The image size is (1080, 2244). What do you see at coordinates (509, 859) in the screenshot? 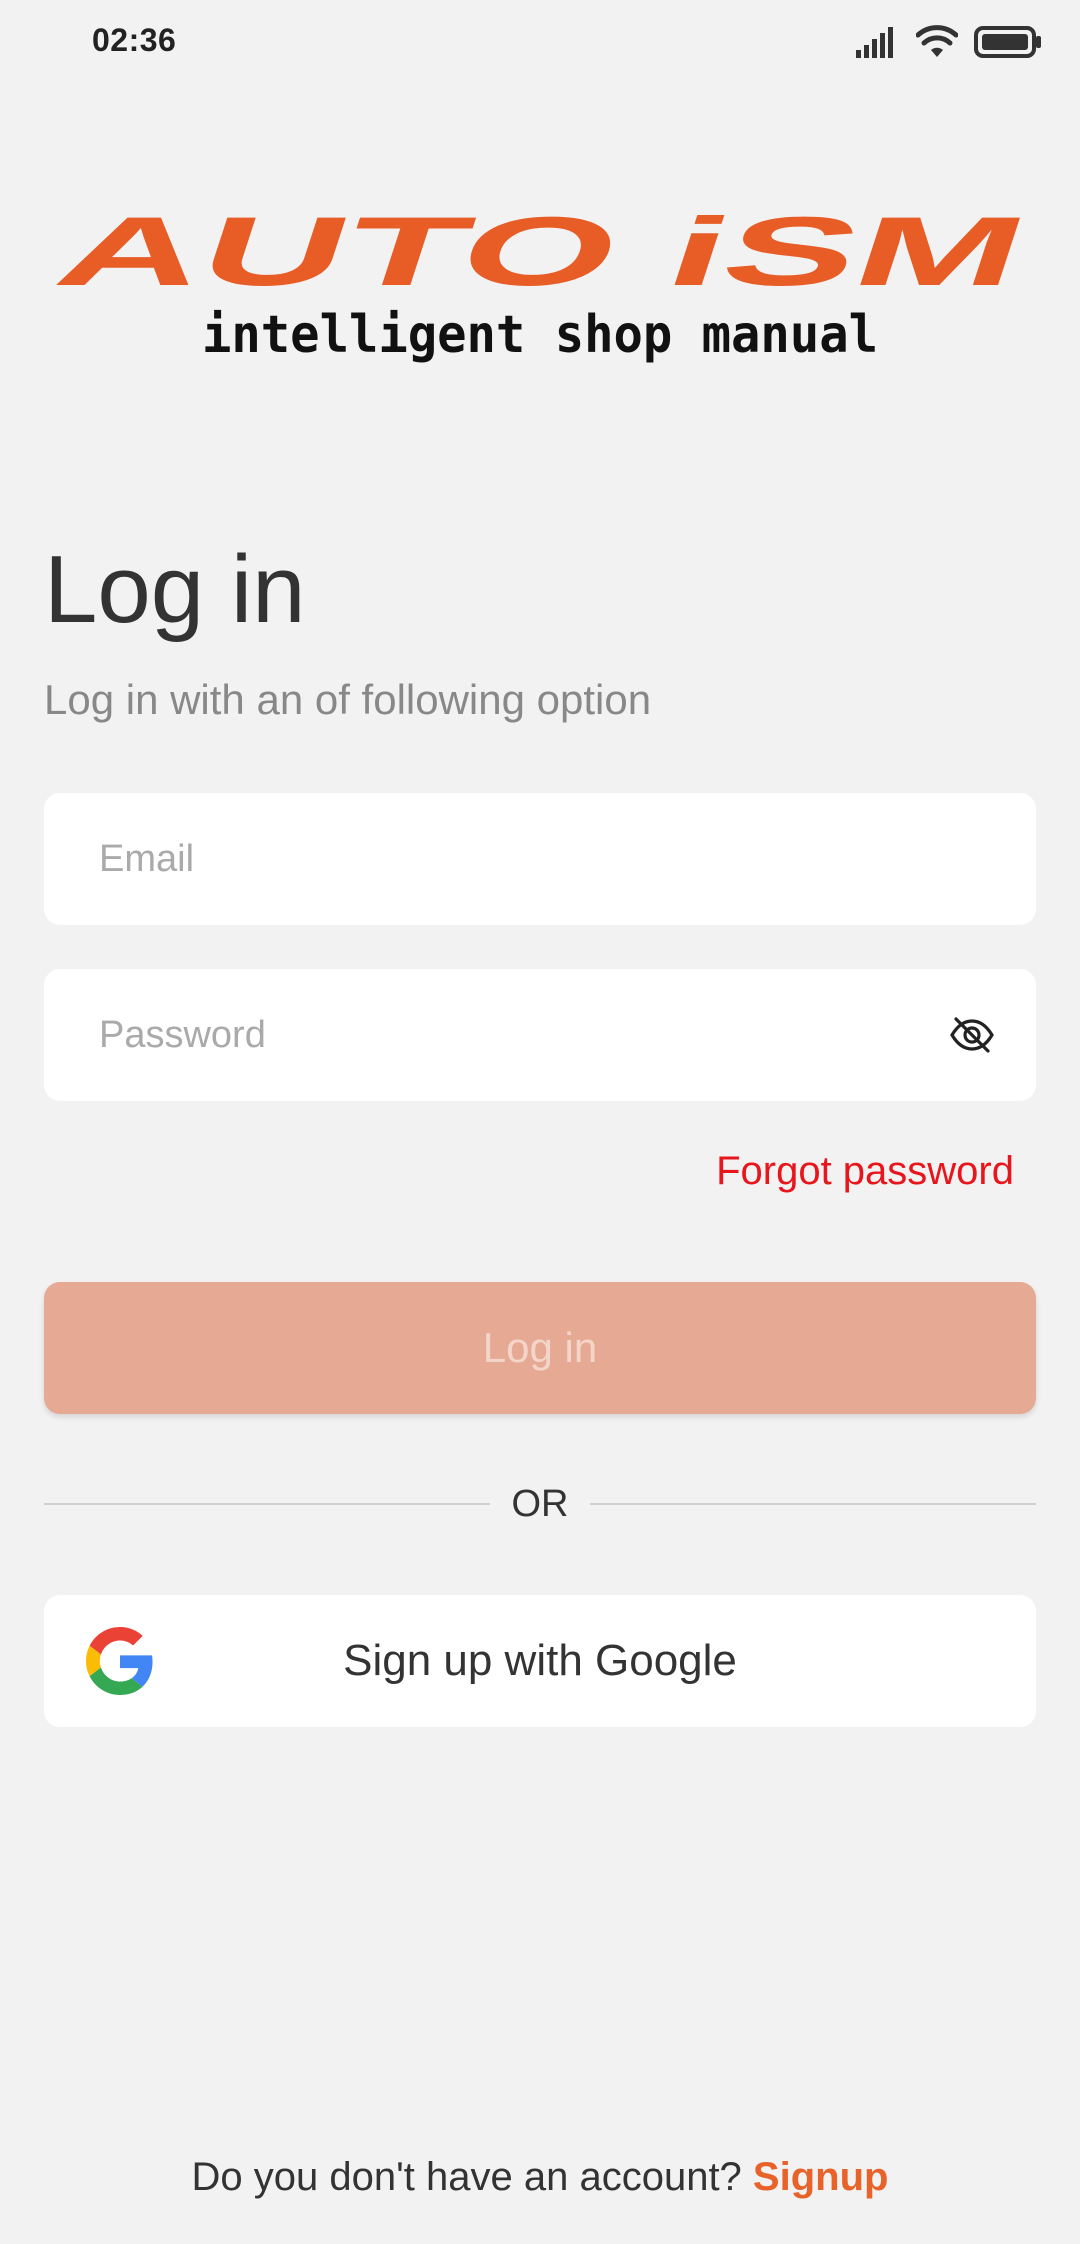
I see `email-field` at bounding box center [509, 859].